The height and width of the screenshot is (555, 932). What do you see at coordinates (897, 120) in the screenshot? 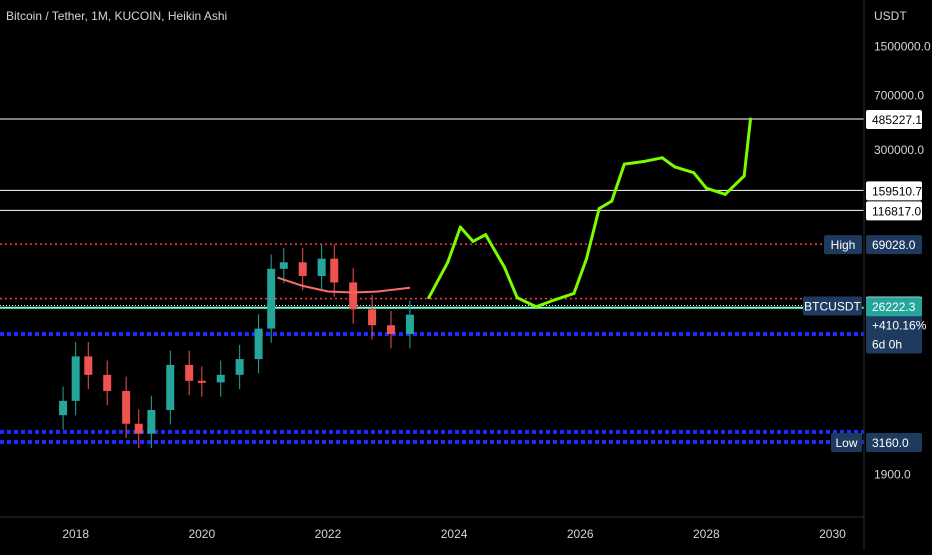
I see `price-label-value: 485227.1` at bounding box center [897, 120].